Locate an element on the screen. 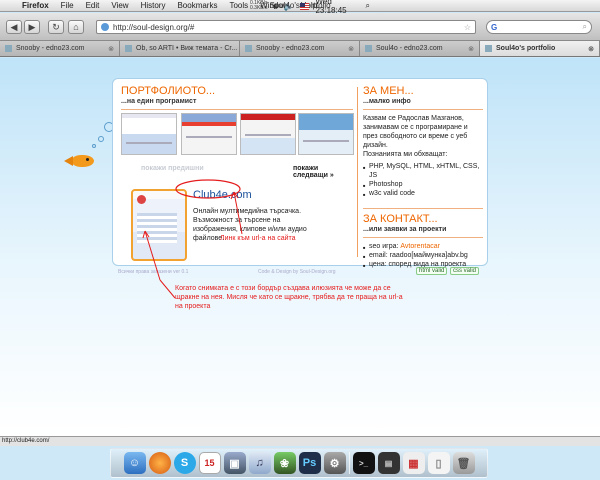  browser-toolbar: ◀ ▶ ↻ ⌂ http://soul-design.org/# ☆ G ⌕ is located at coordinates (300, 27).